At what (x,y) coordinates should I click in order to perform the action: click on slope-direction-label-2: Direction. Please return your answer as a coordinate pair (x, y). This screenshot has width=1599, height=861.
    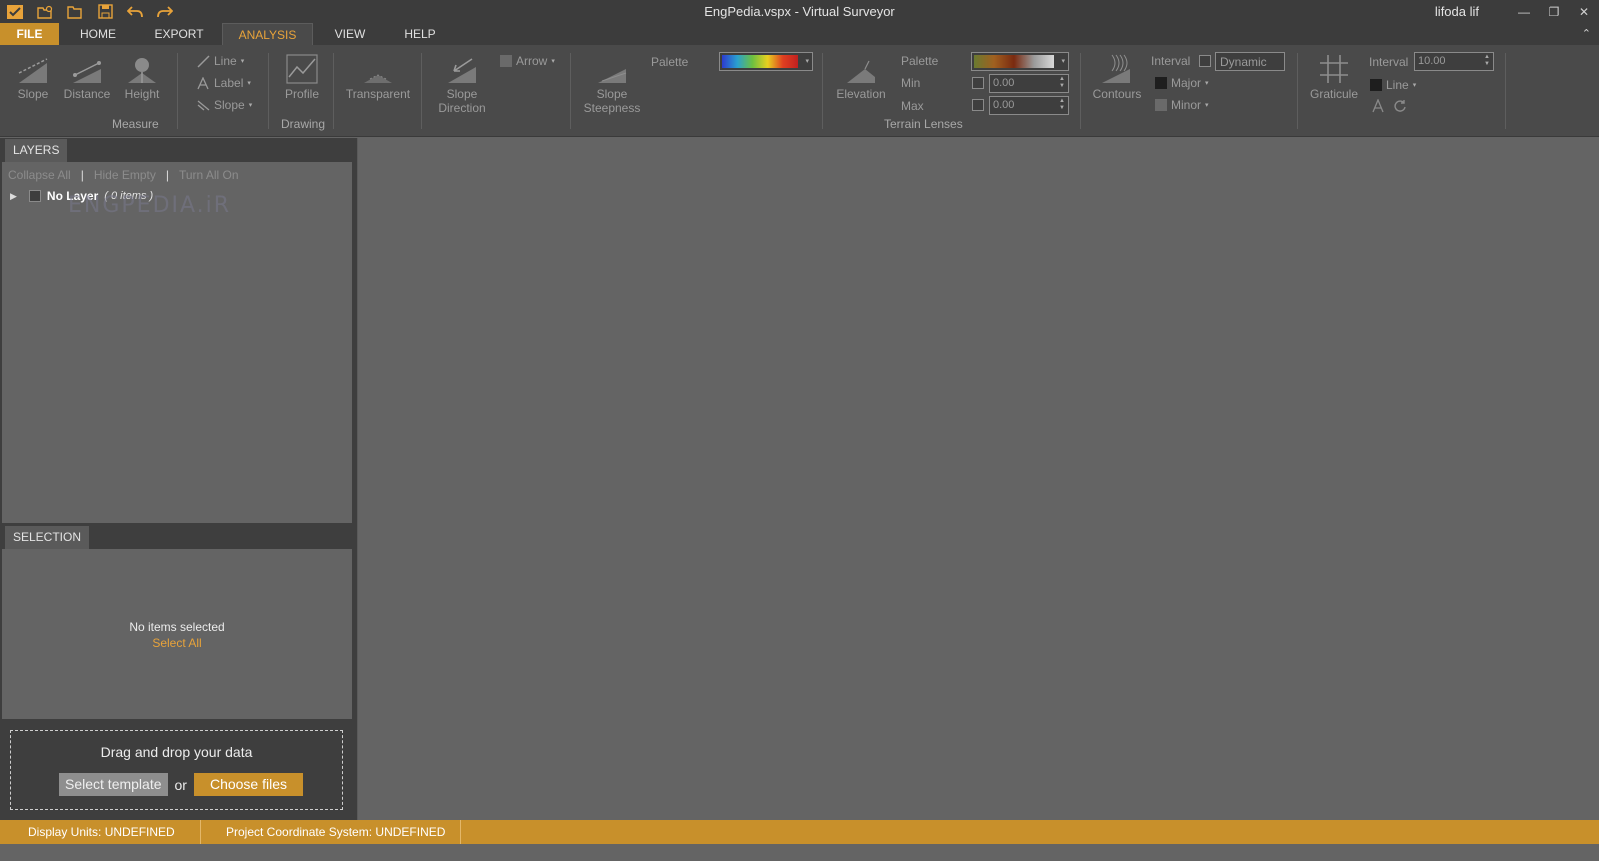
    Looking at the image, I should click on (462, 108).